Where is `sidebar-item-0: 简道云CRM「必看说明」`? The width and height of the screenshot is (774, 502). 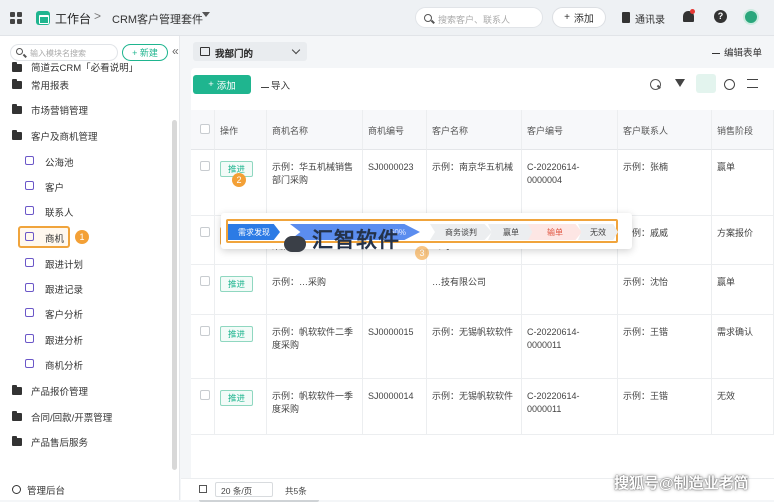
sidebar-item-0: 简道云CRM「必看说明」 is located at coordinates (86, 67).